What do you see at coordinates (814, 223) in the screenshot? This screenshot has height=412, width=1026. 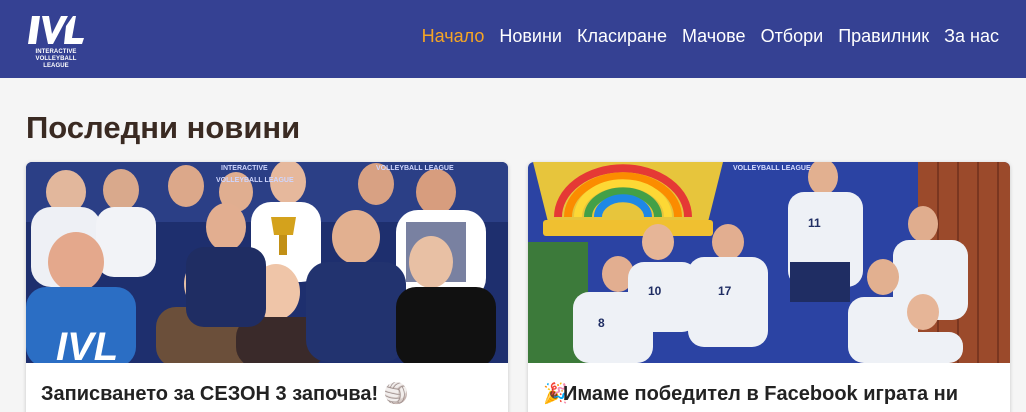 I see `svg-text: 11` at bounding box center [814, 223].